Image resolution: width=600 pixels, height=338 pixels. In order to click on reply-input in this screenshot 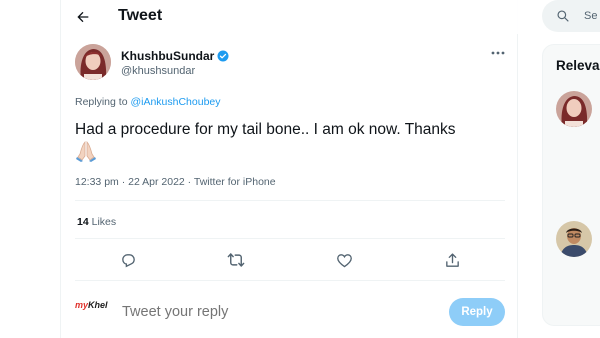, I will do `click(242, 312)`.